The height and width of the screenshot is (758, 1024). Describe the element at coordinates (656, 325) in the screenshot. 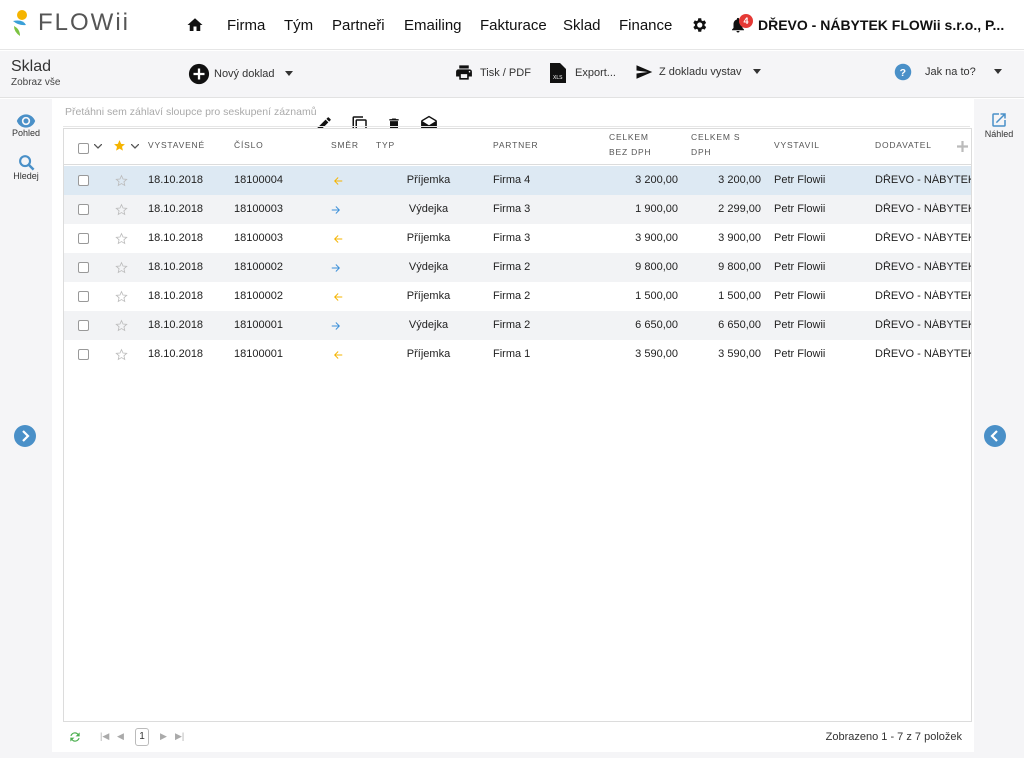

I see `cell-total: 6 650,00` at that location.